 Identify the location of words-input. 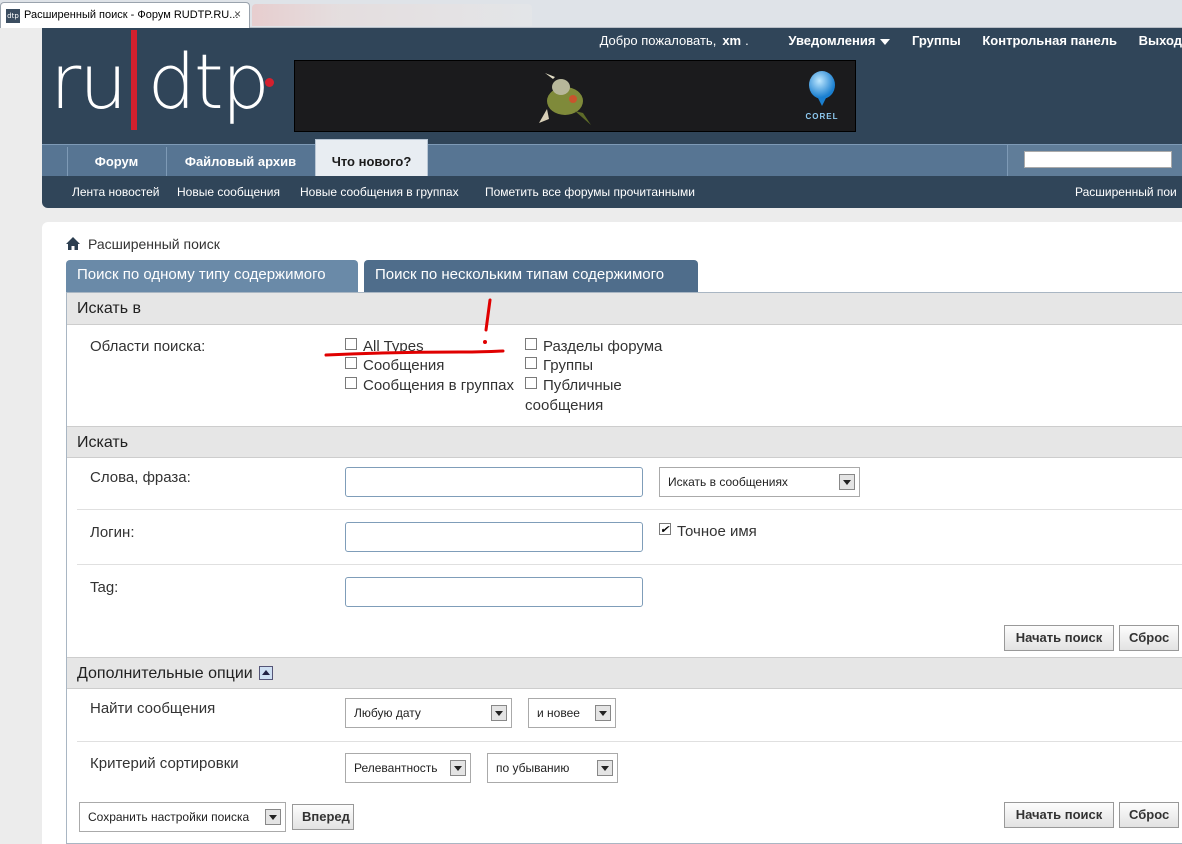
(494, 482).